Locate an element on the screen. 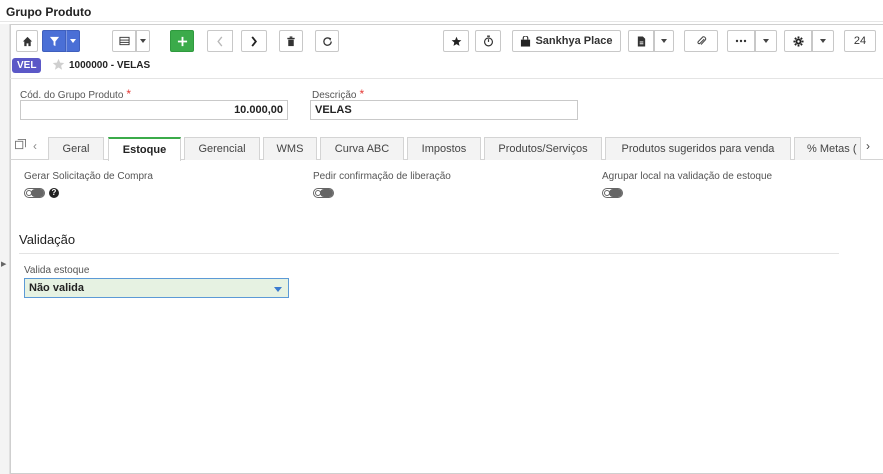 The image size is (883, 474). tab-impostos: Impostos is located at coordinates (444, 148).